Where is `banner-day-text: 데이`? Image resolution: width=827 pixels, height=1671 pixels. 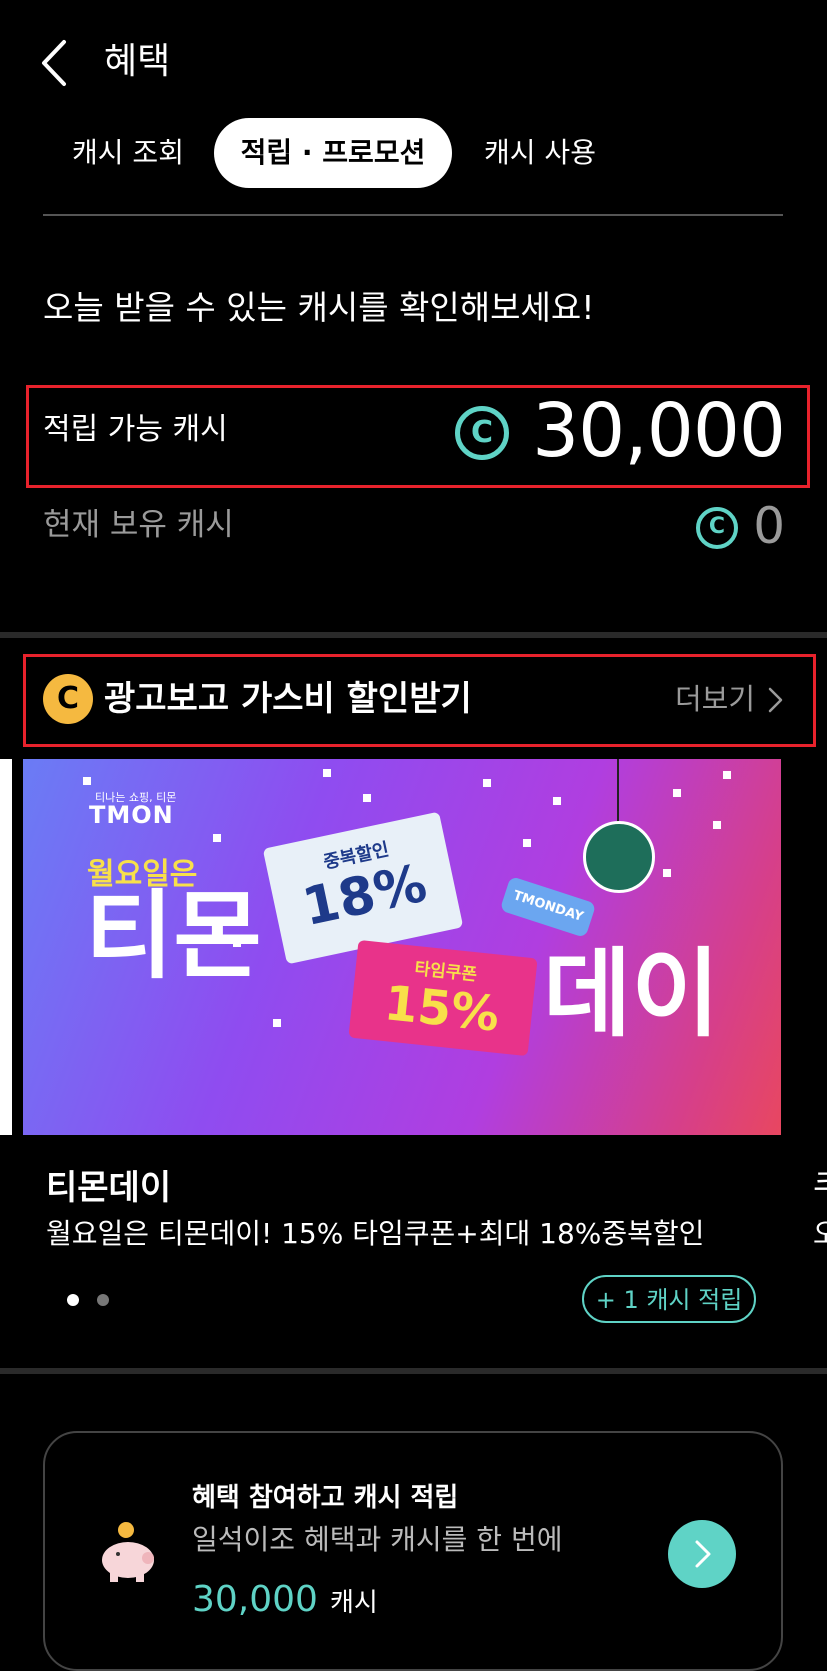 banner-day-text: 데이 is located at coordinates (631, 994).